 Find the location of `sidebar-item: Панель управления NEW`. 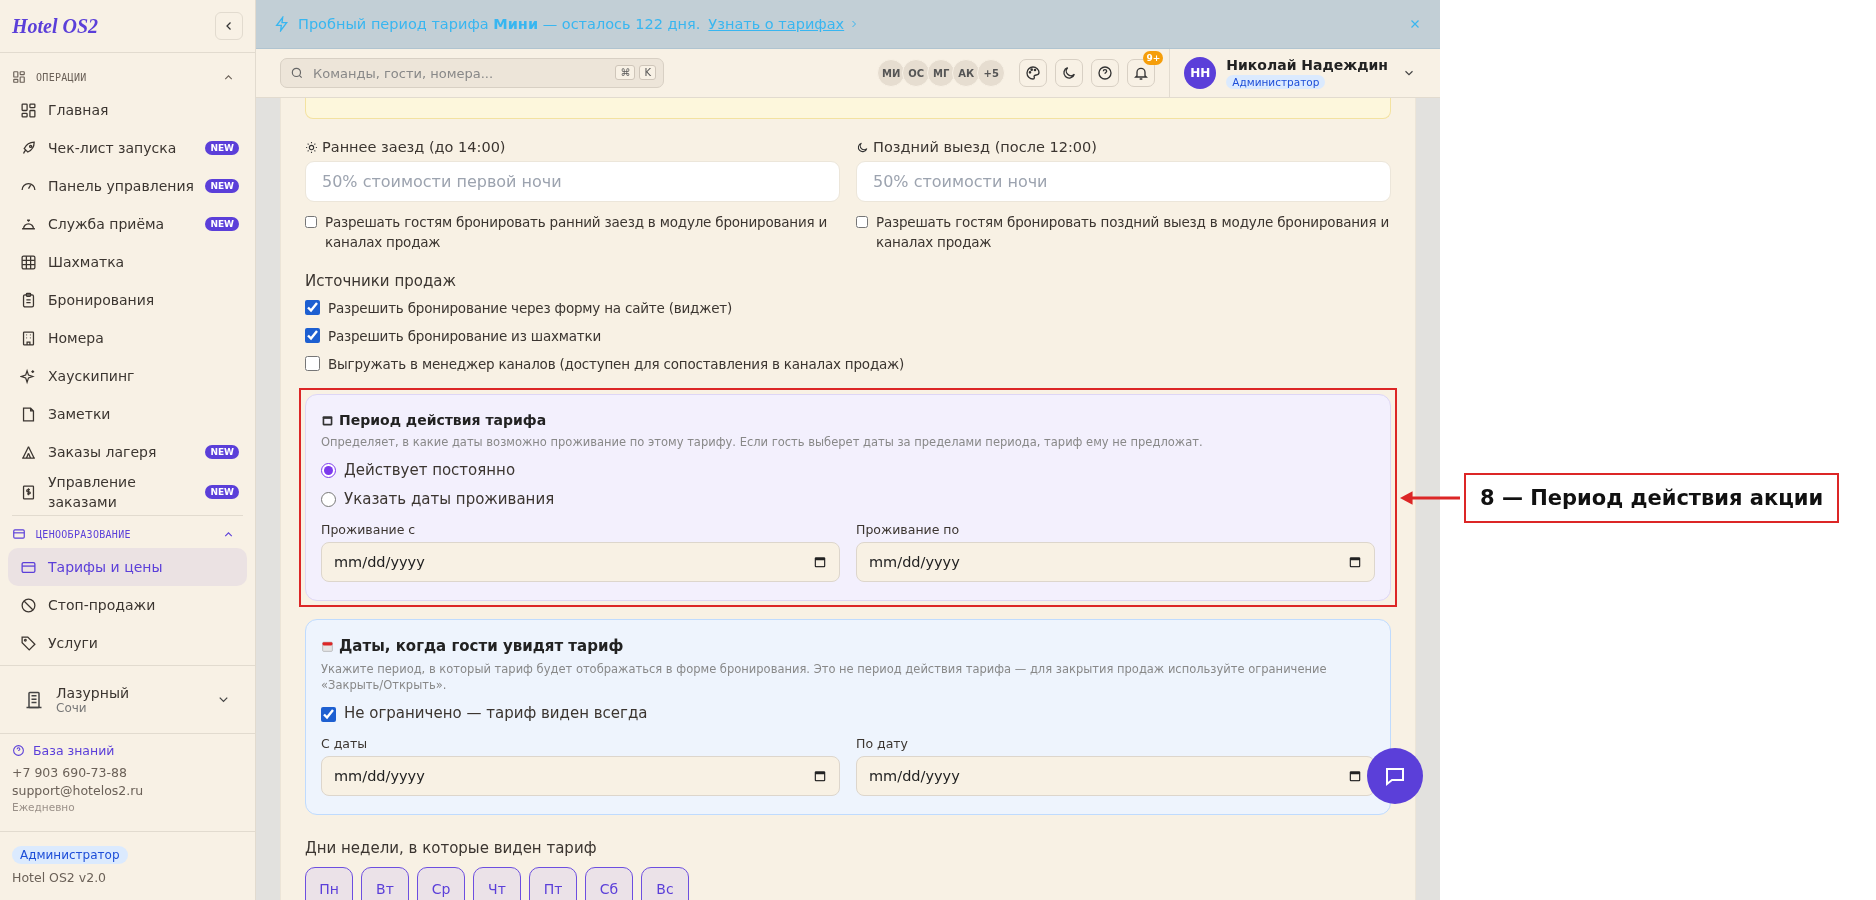

sidebar-item: Панель управления NEW is located at coordinates (127, 186).